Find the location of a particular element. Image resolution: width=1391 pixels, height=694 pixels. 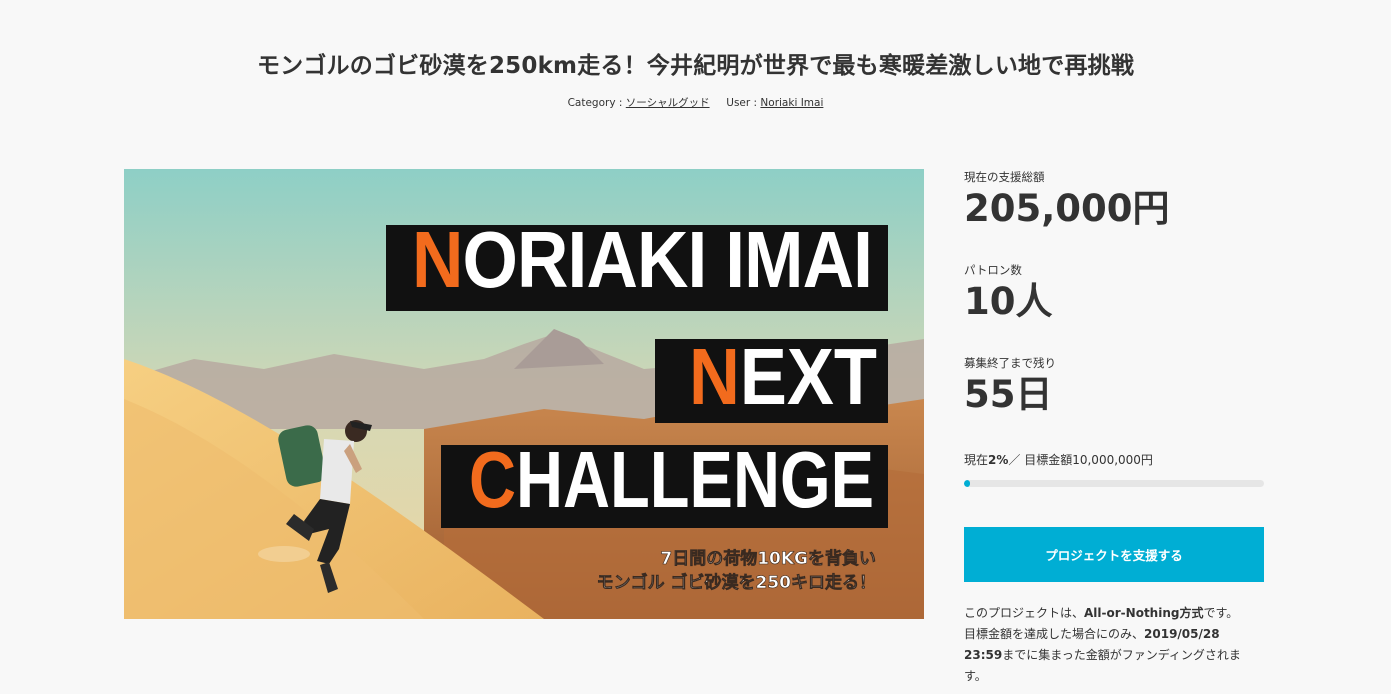

user-link: Noriaki Imai is located at coordinates (791, 103).